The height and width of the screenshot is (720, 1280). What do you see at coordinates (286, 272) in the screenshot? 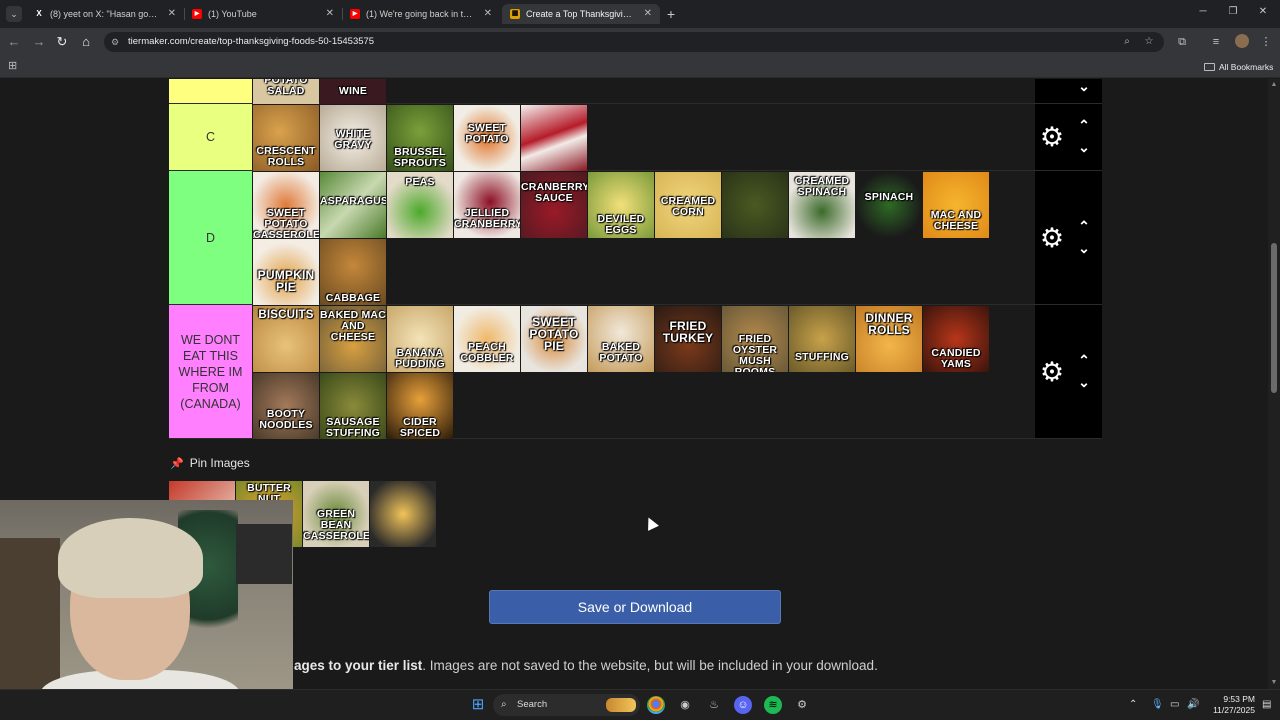
I see `tier-item: PUMPKIN PIE` at bounding box center [286, 272].